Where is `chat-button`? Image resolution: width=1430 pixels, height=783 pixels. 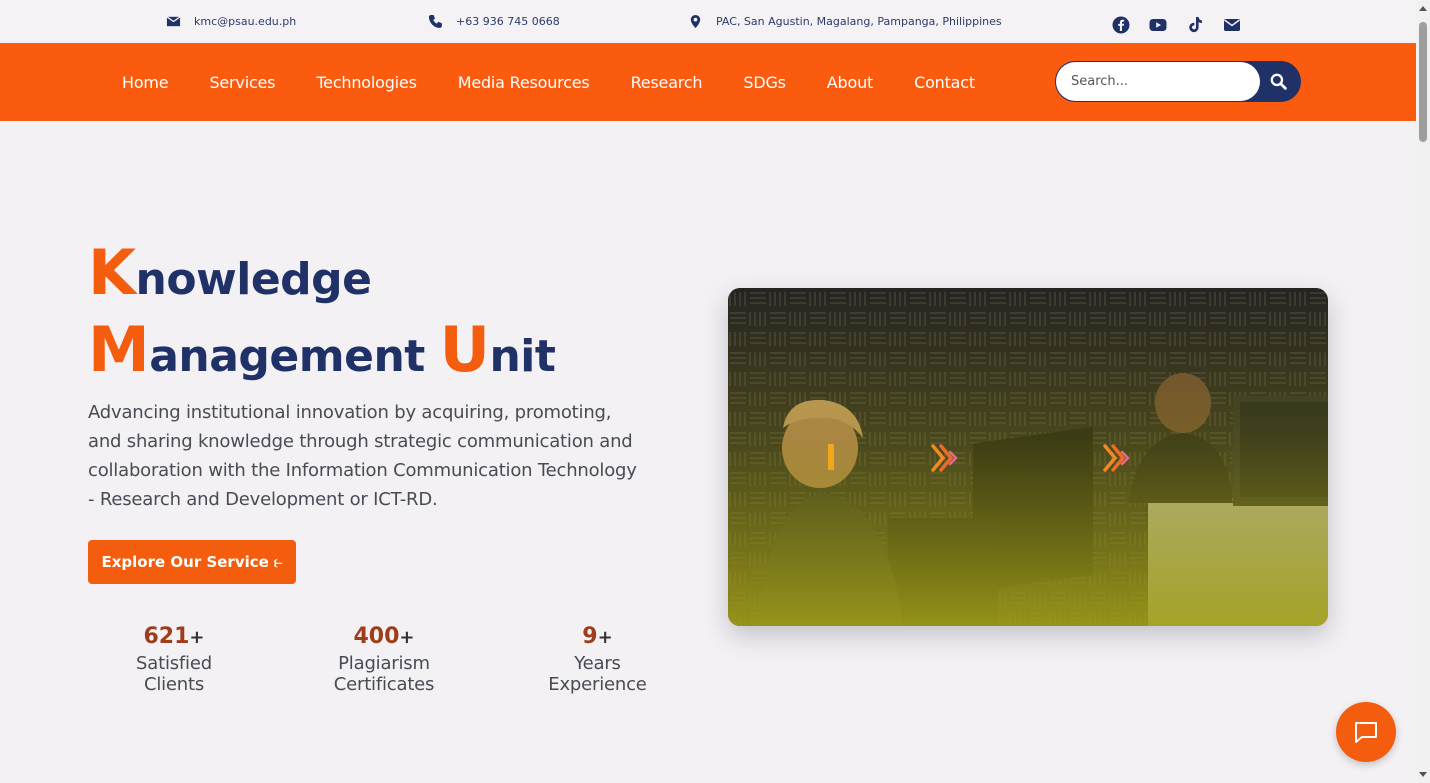 chat-button is located at coordinates (1366, 732).